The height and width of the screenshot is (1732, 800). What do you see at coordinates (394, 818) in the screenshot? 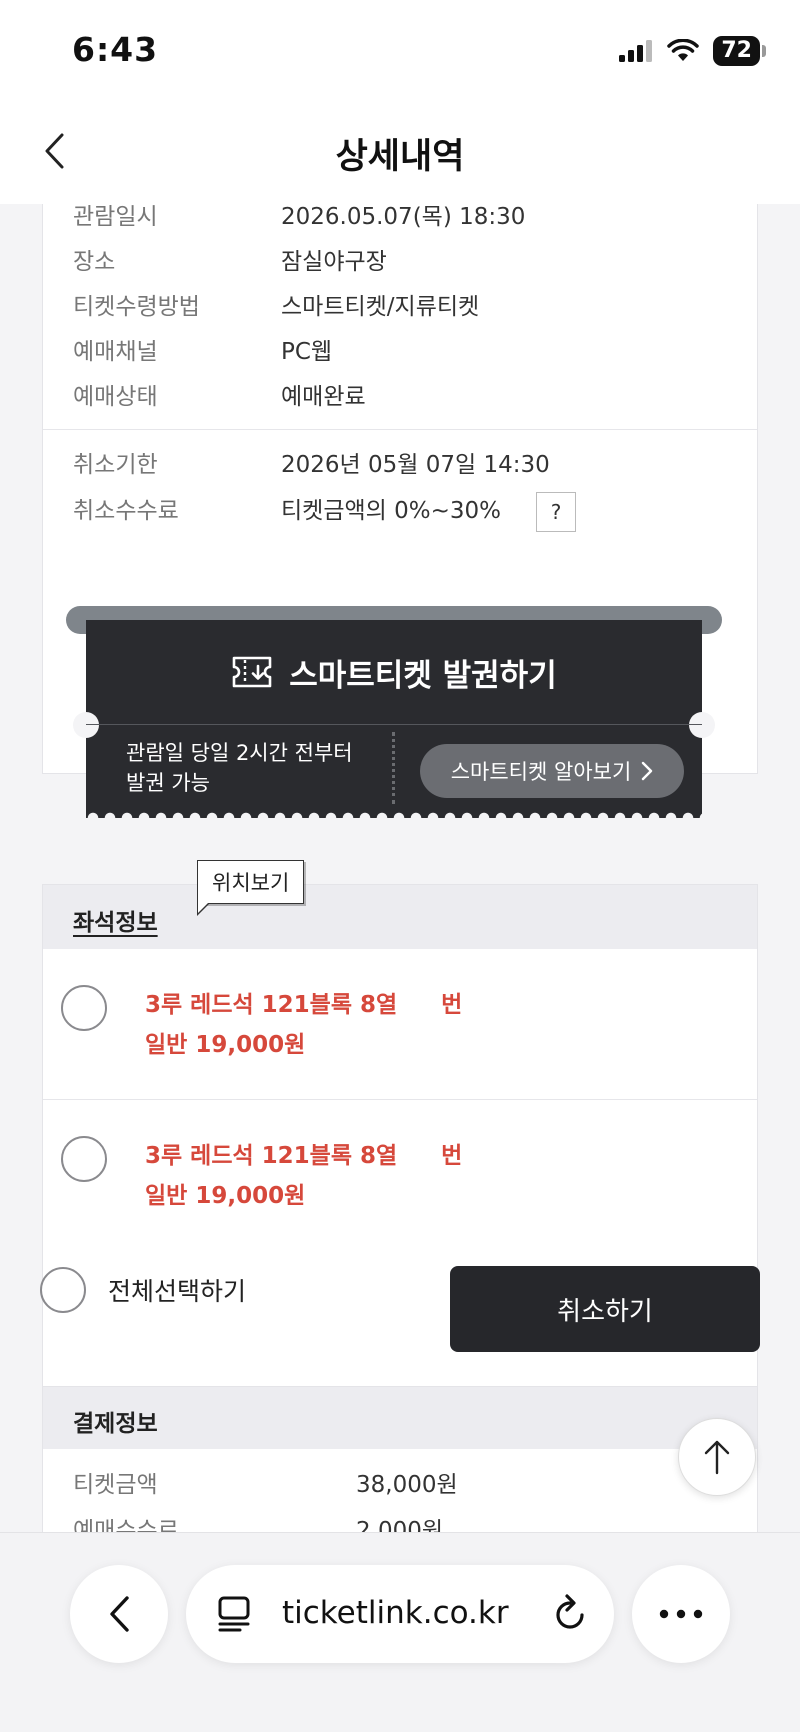
I see `ticket-scallop-edge` at bounding box center [394, 818].